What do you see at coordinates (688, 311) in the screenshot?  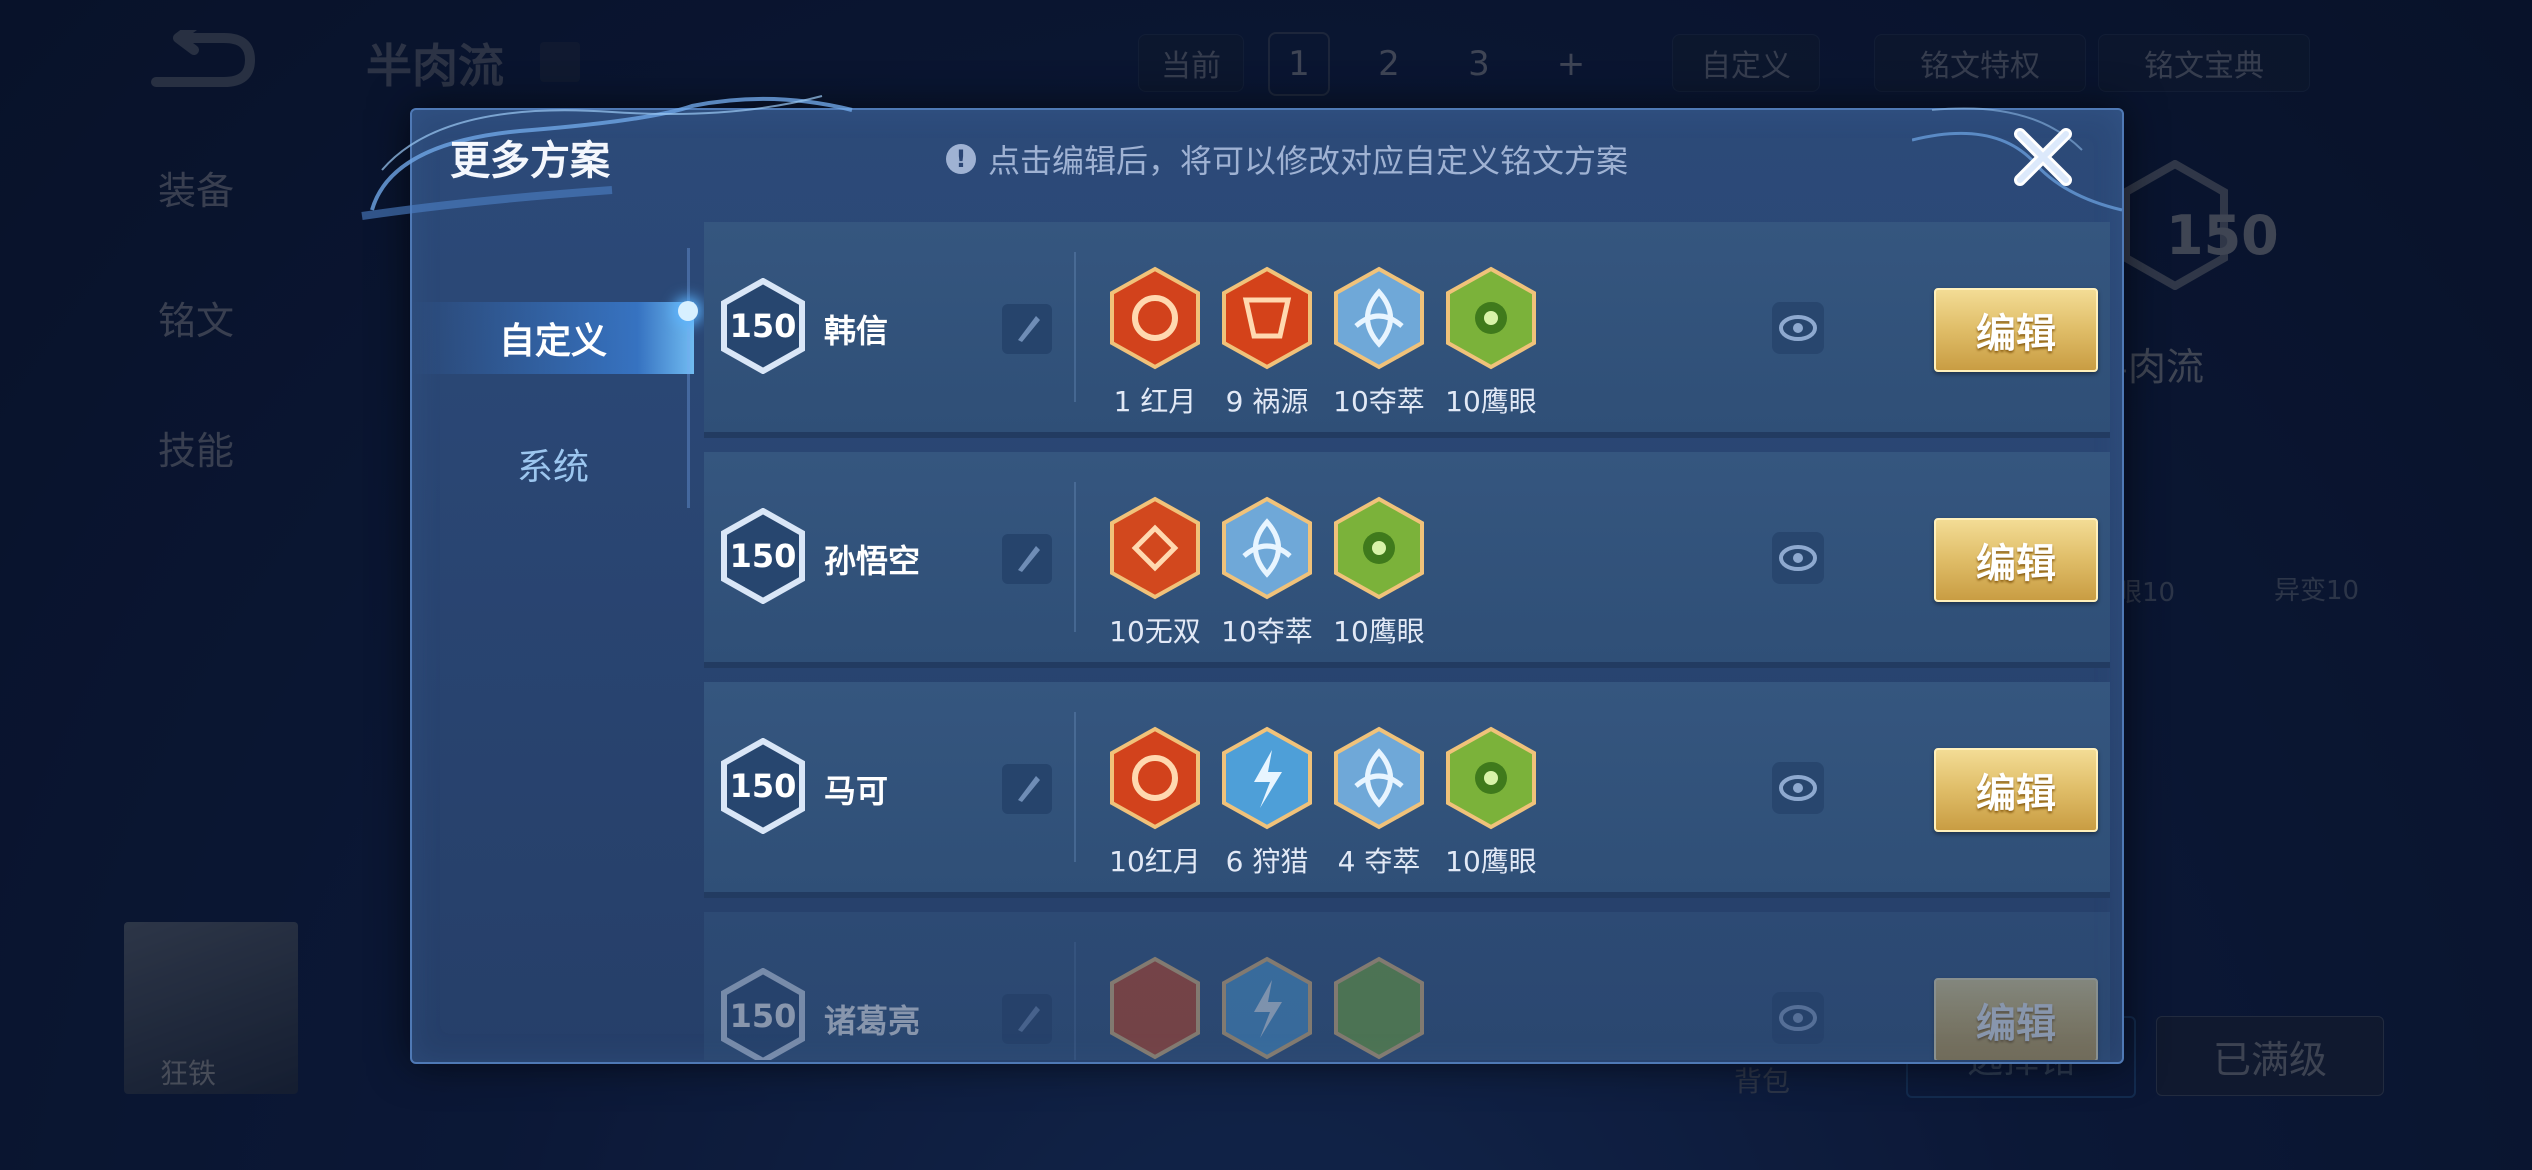 I see `active-indicator` at bounding box center [688, 311].